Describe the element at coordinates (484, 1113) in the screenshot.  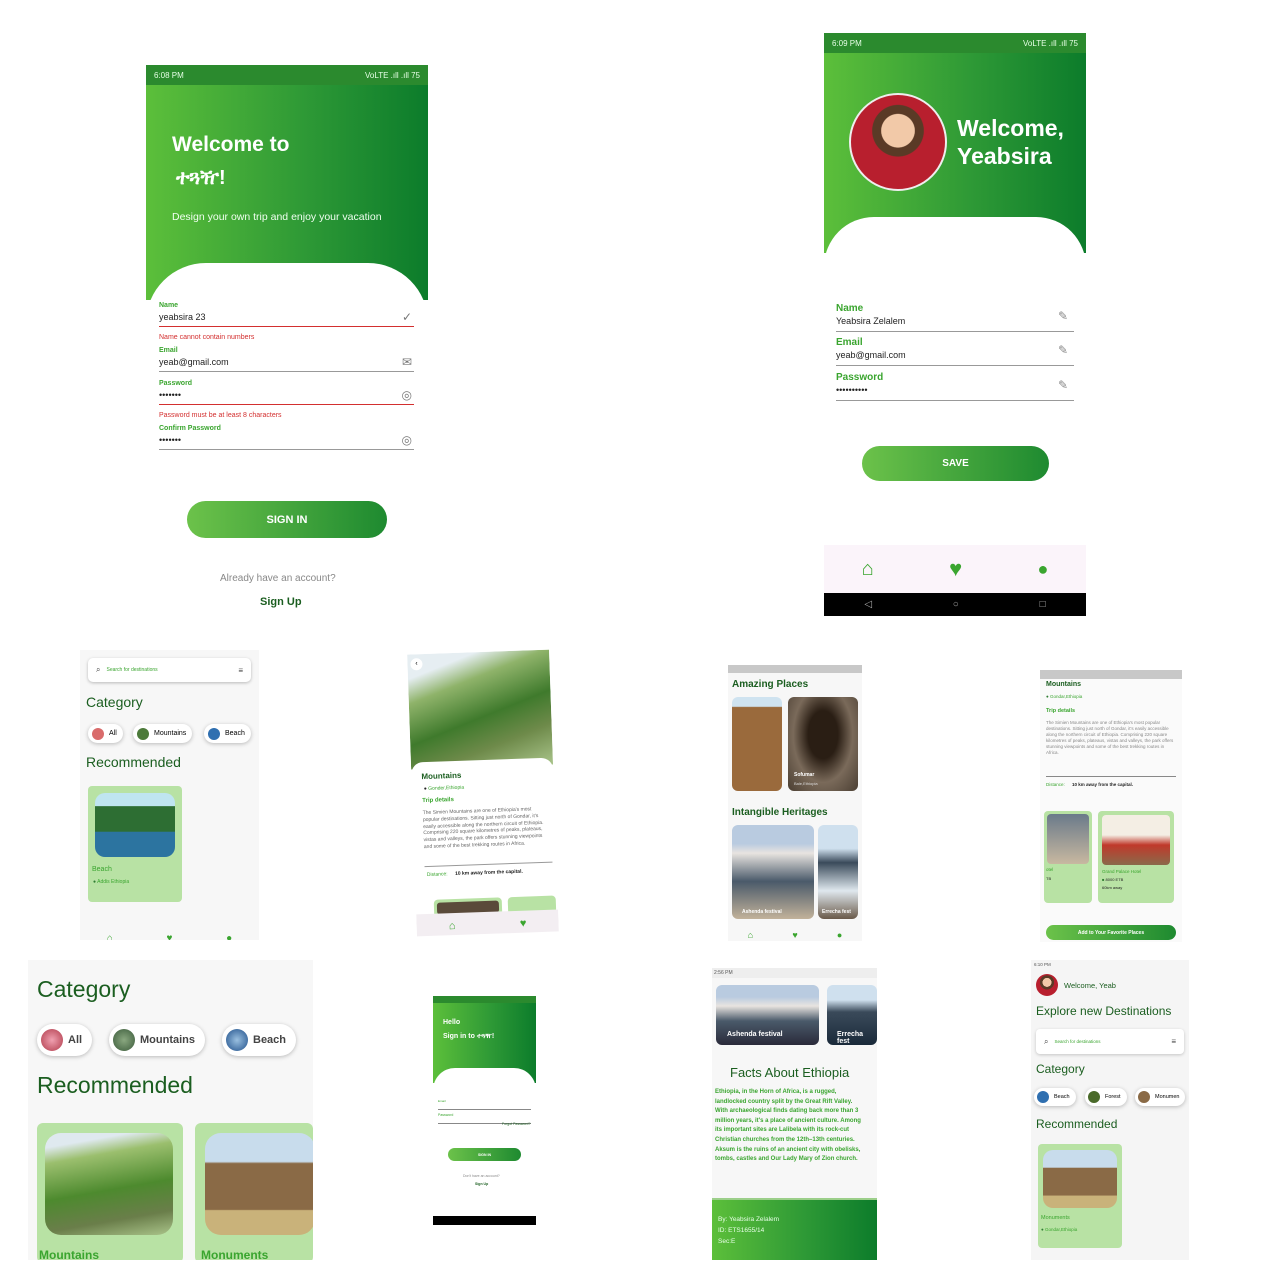
I see `password-field: Password` at that location.